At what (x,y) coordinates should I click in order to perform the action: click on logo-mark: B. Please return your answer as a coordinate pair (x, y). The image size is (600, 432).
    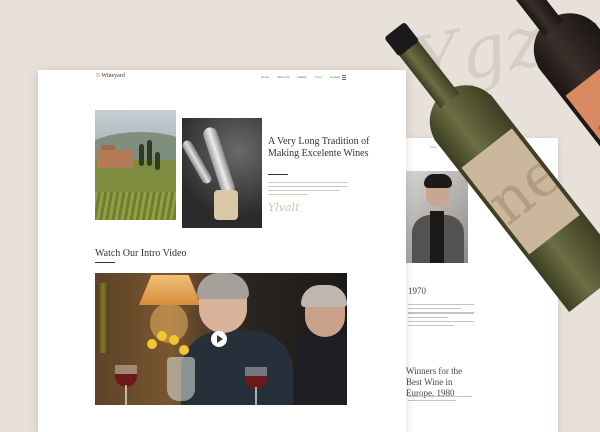
    Looking at the image, I should click on (98, 76).